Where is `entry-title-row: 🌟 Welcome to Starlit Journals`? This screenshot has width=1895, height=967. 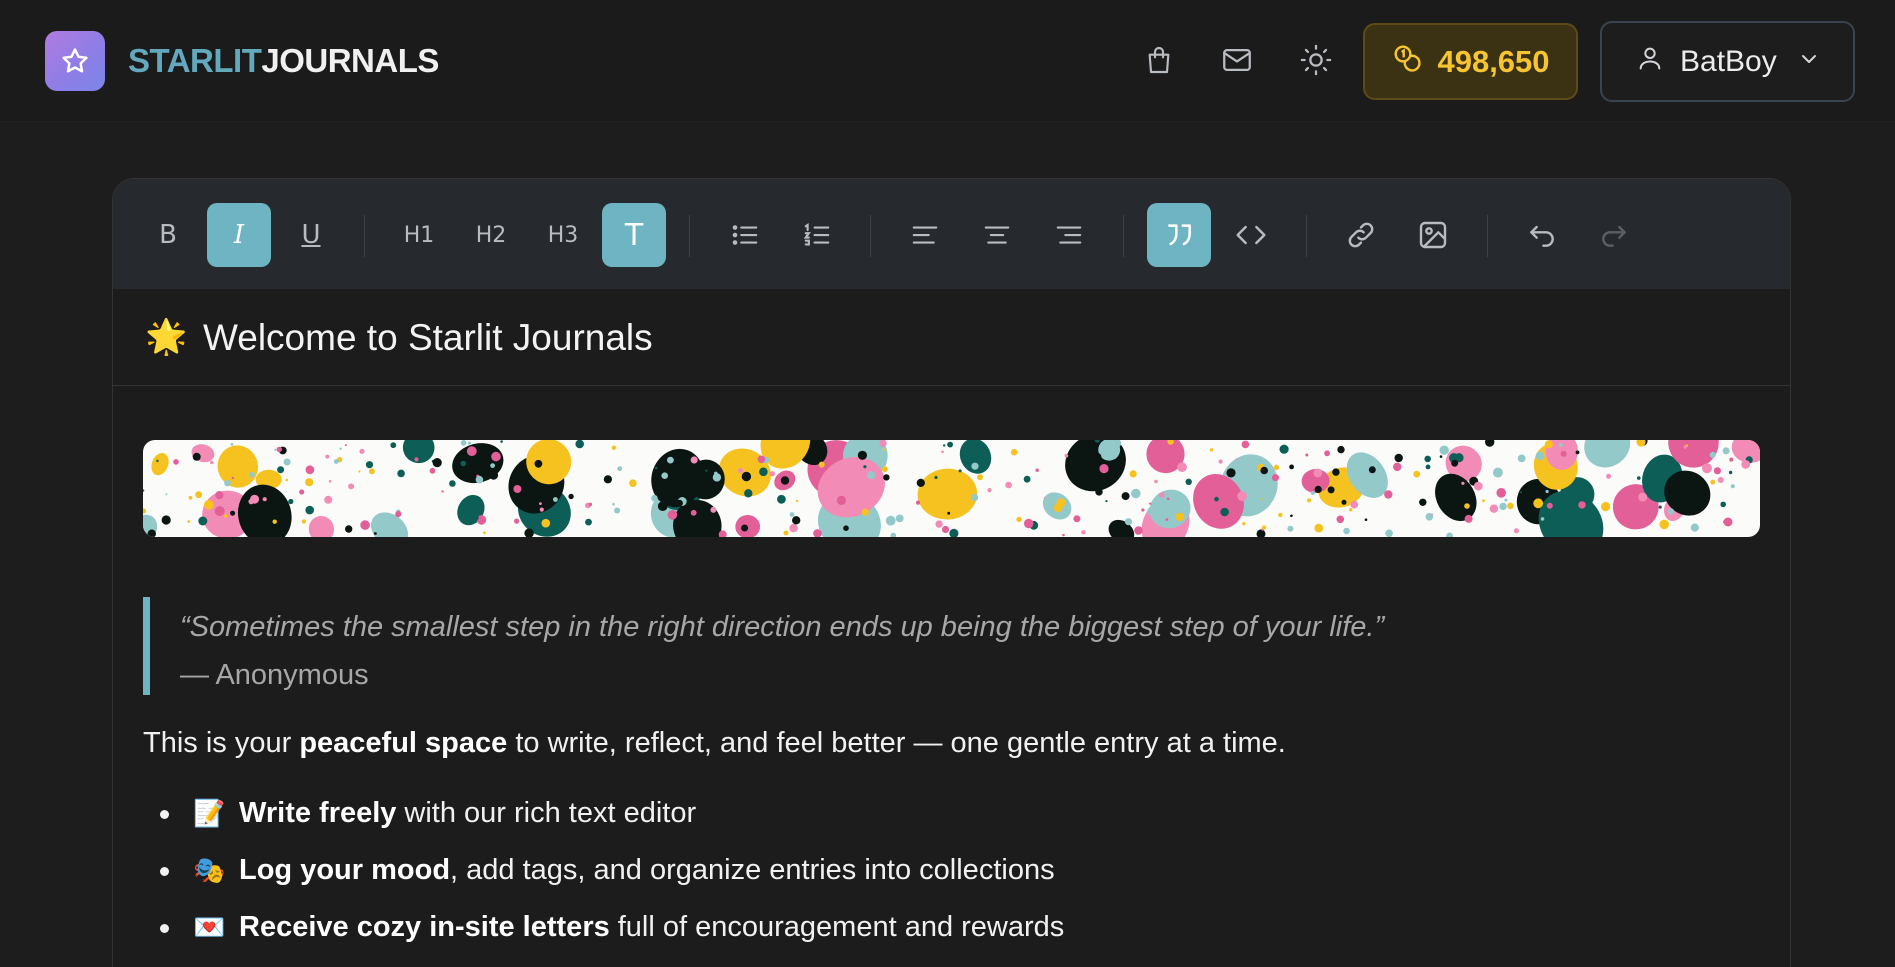
entry-title-row: 🌟 Welcome to Starlit Journals is located at coordinates (951, 337).